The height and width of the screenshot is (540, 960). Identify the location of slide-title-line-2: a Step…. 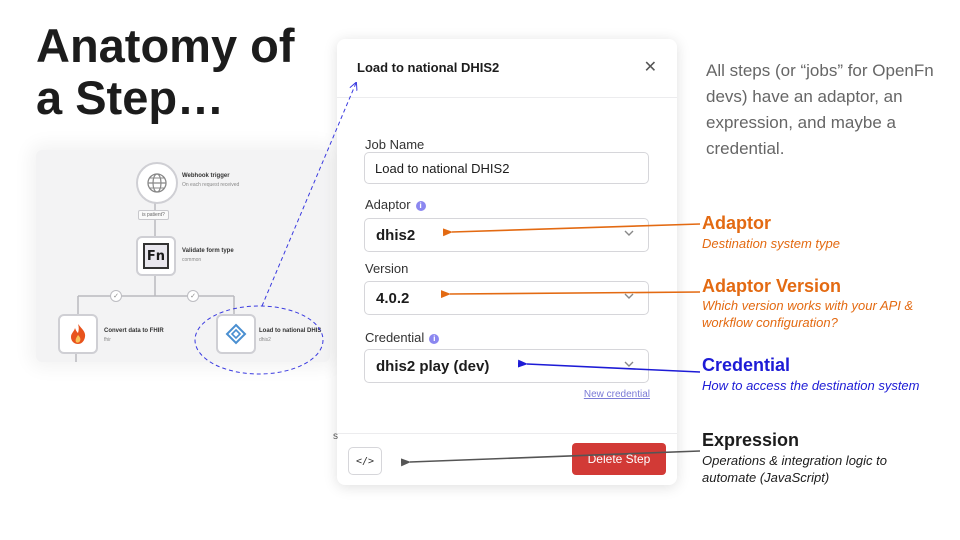
(130, 97).